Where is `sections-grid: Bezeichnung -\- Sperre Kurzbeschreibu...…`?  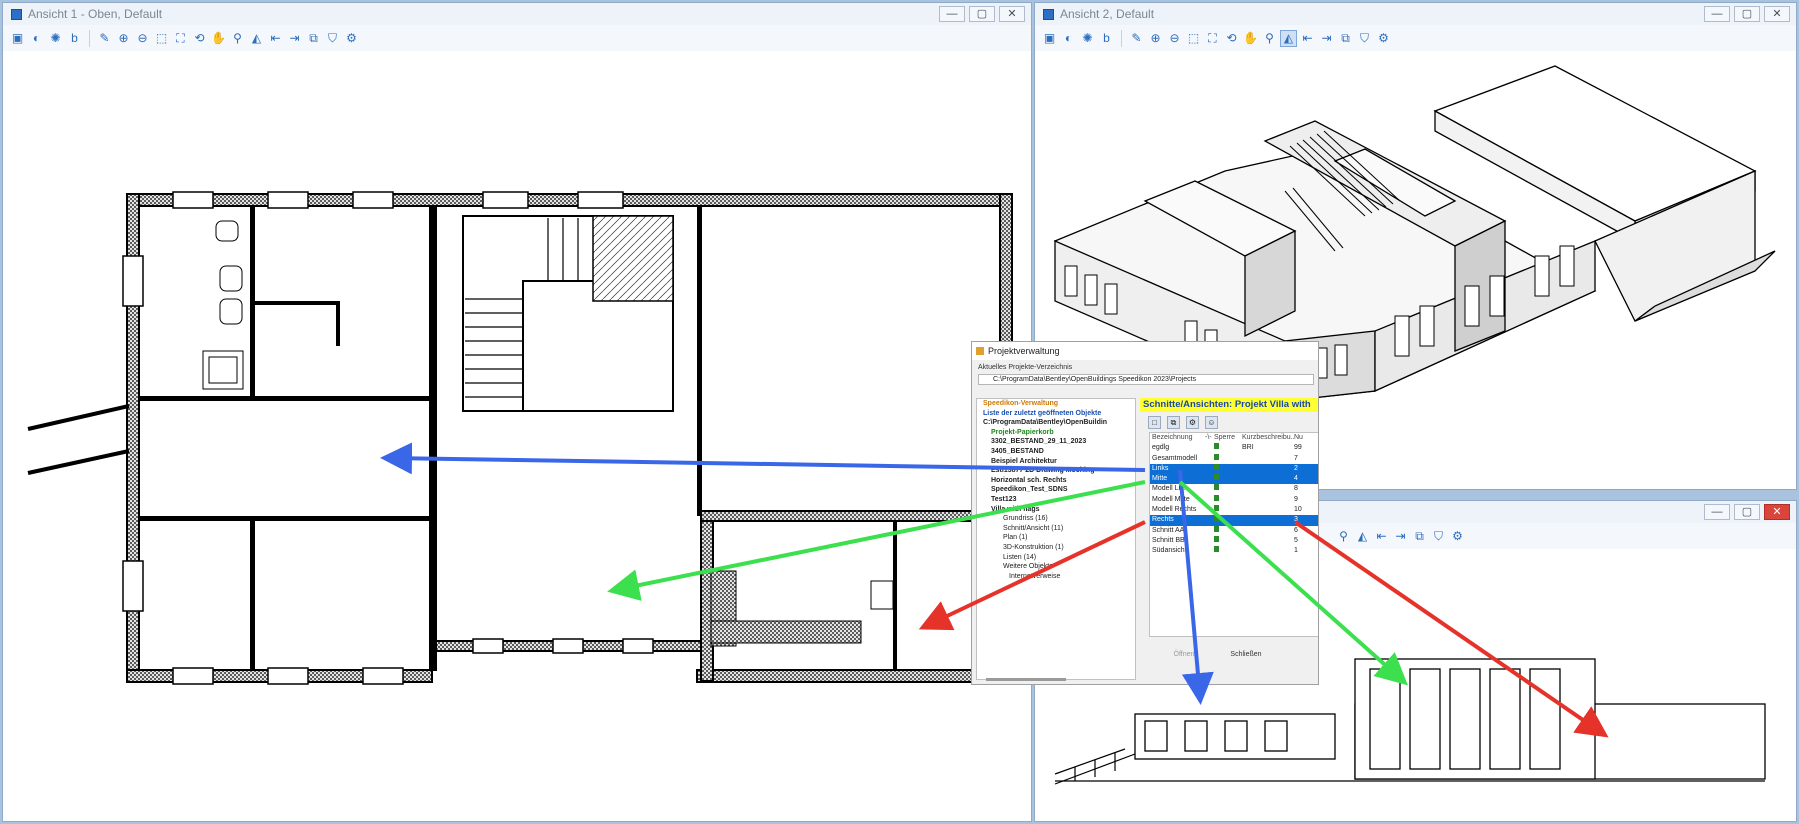 sections-grid: Bezeichnung -\- Sperre Kurzbeschreibu...… is located at coordinates (1233, 534).